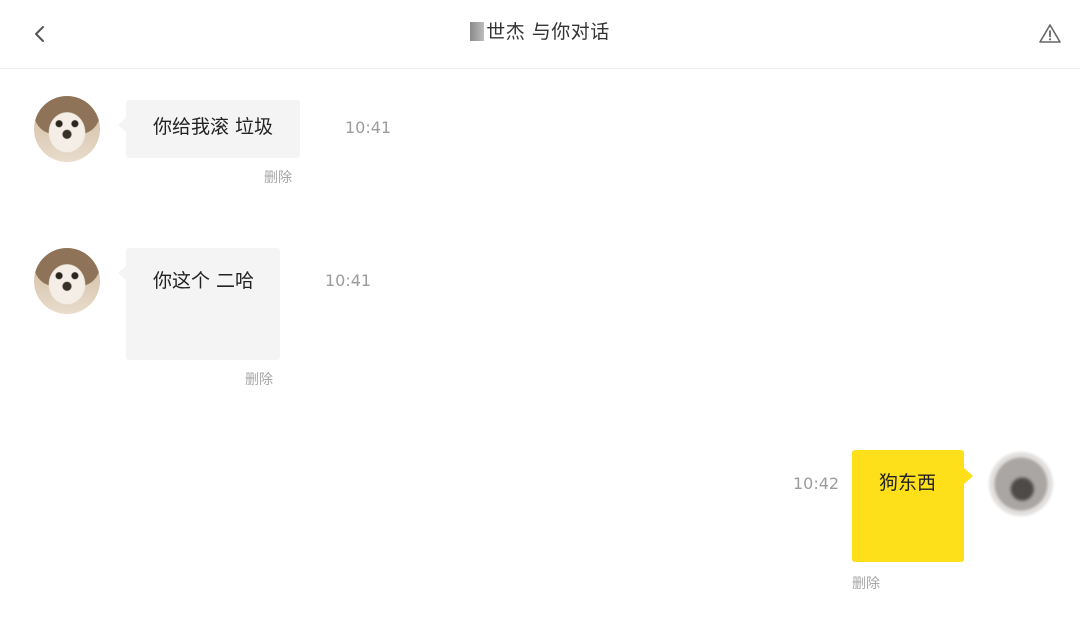 The height and width of the screenshot is (624, 1080). I want to click on chat-title: 世杰 与你对话, so click(540, 30).